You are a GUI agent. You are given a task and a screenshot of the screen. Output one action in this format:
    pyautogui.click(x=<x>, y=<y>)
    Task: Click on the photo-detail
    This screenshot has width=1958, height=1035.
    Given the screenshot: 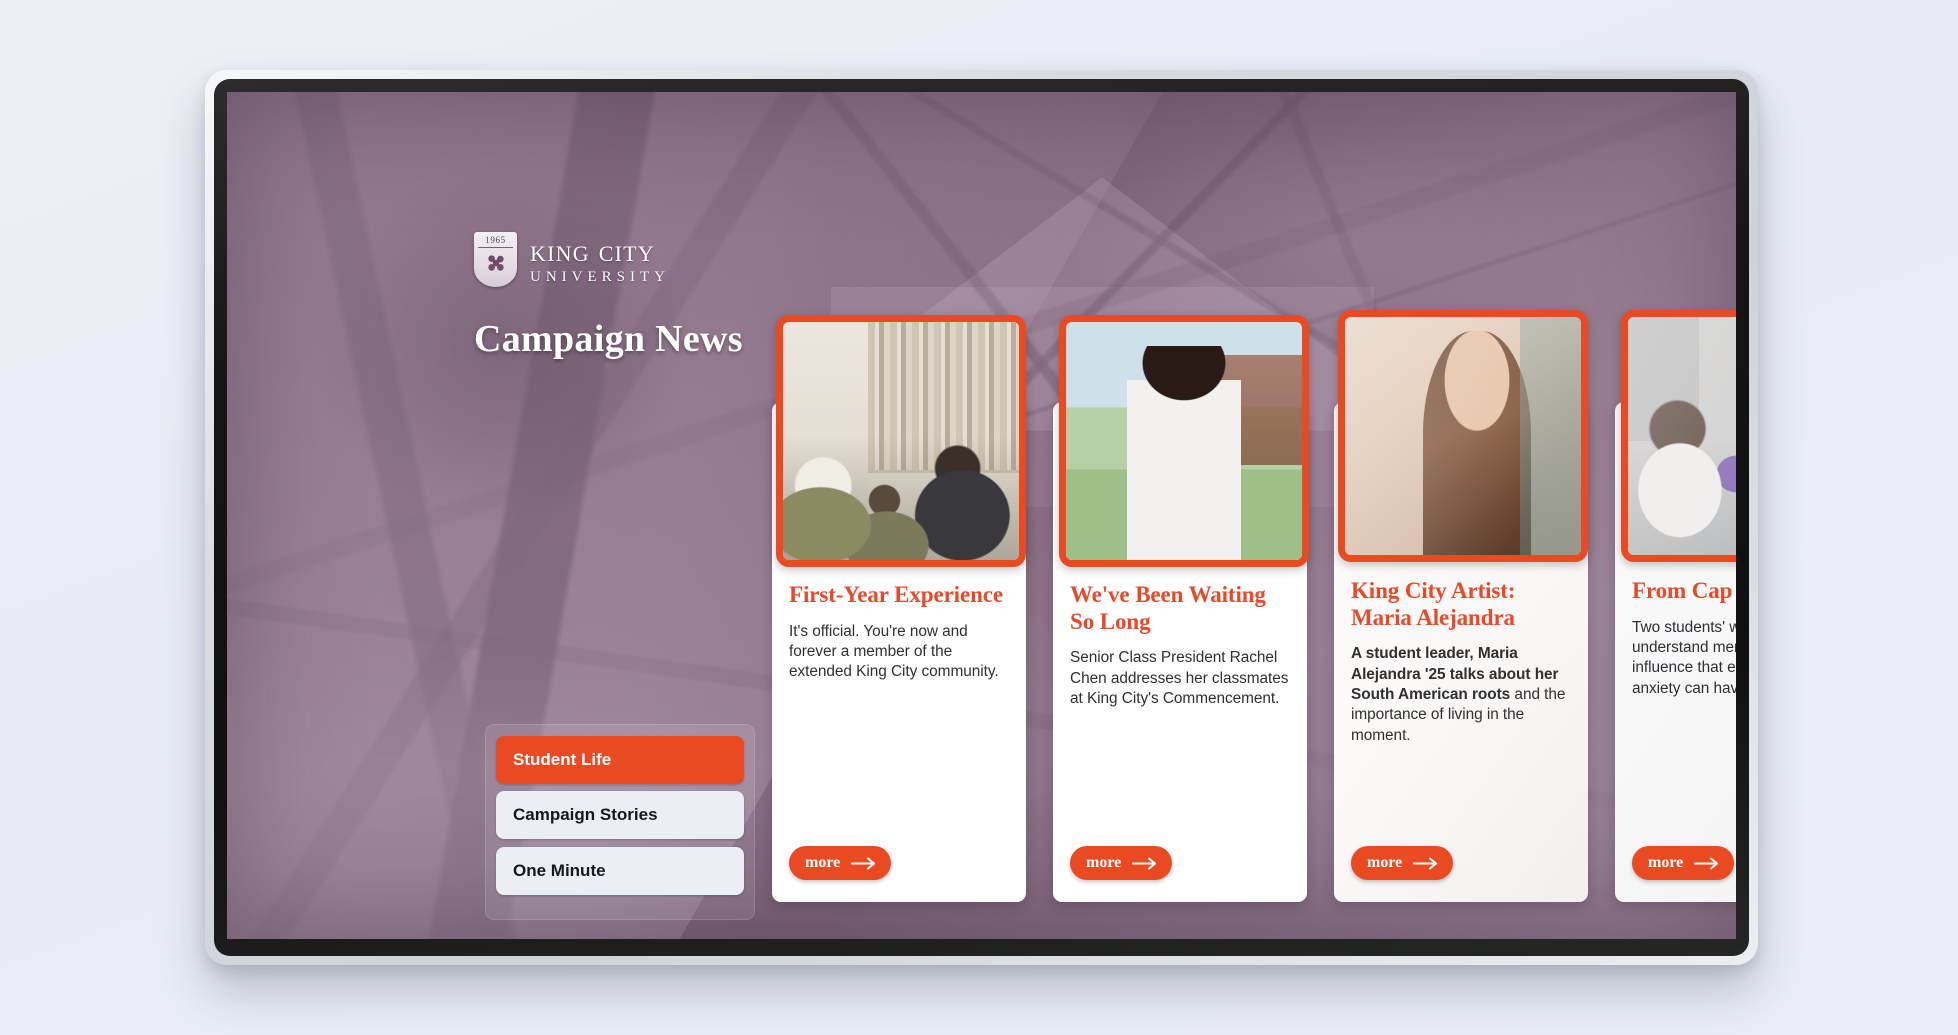 What is the action you would take?
    pyautogui.click(x=1184, y=481)
    